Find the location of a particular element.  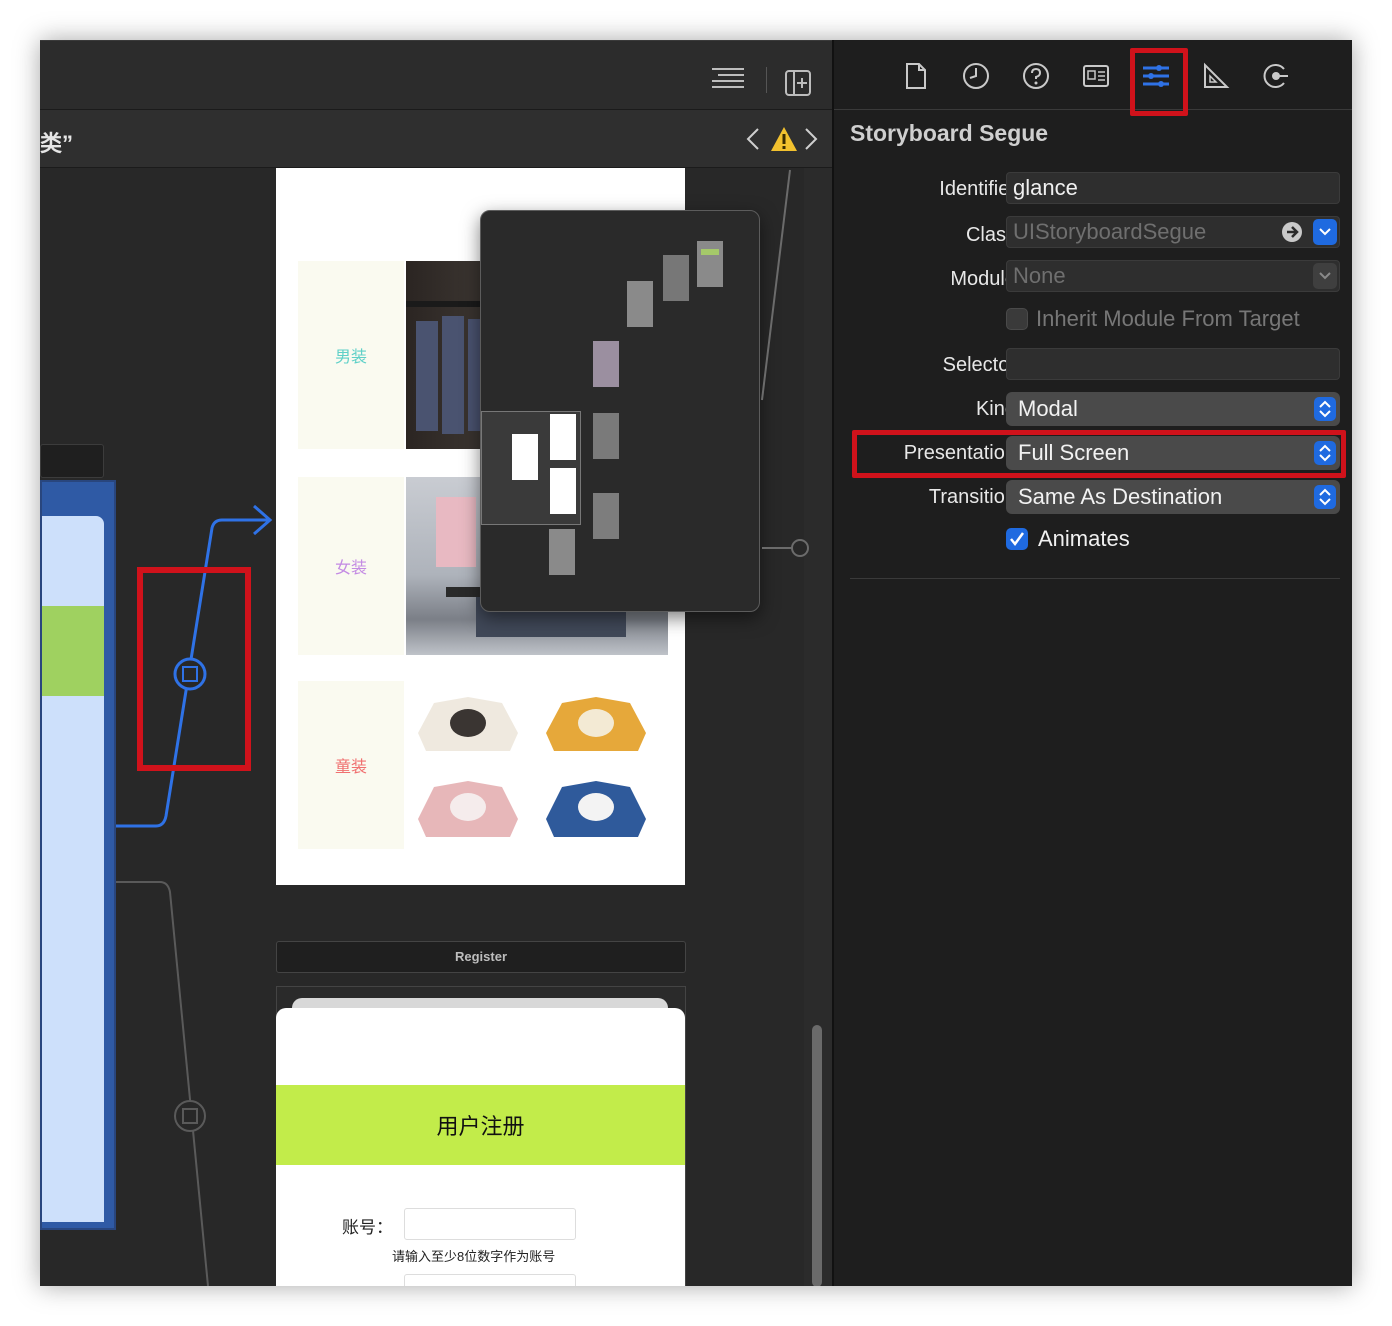

tab-history-inspector is located at coordinates (976, 78).